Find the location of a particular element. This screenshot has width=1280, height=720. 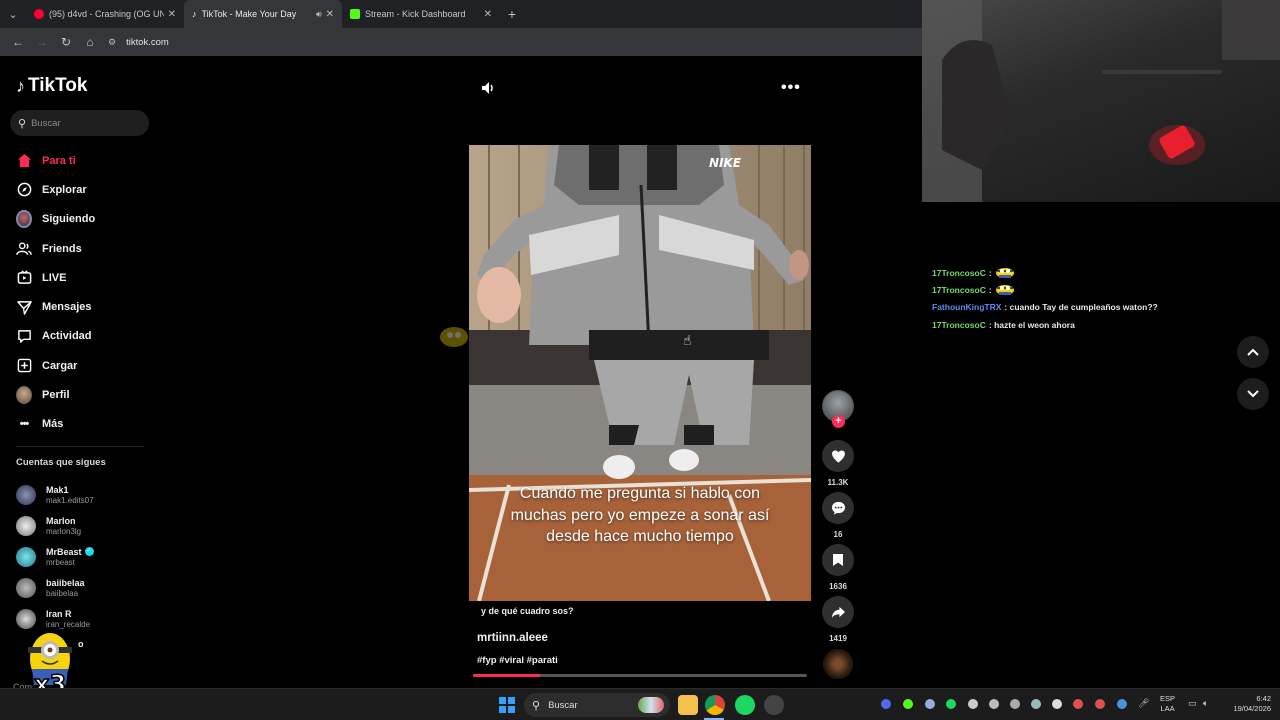

kick-favicon-icon is located at coordinates (355, 14).